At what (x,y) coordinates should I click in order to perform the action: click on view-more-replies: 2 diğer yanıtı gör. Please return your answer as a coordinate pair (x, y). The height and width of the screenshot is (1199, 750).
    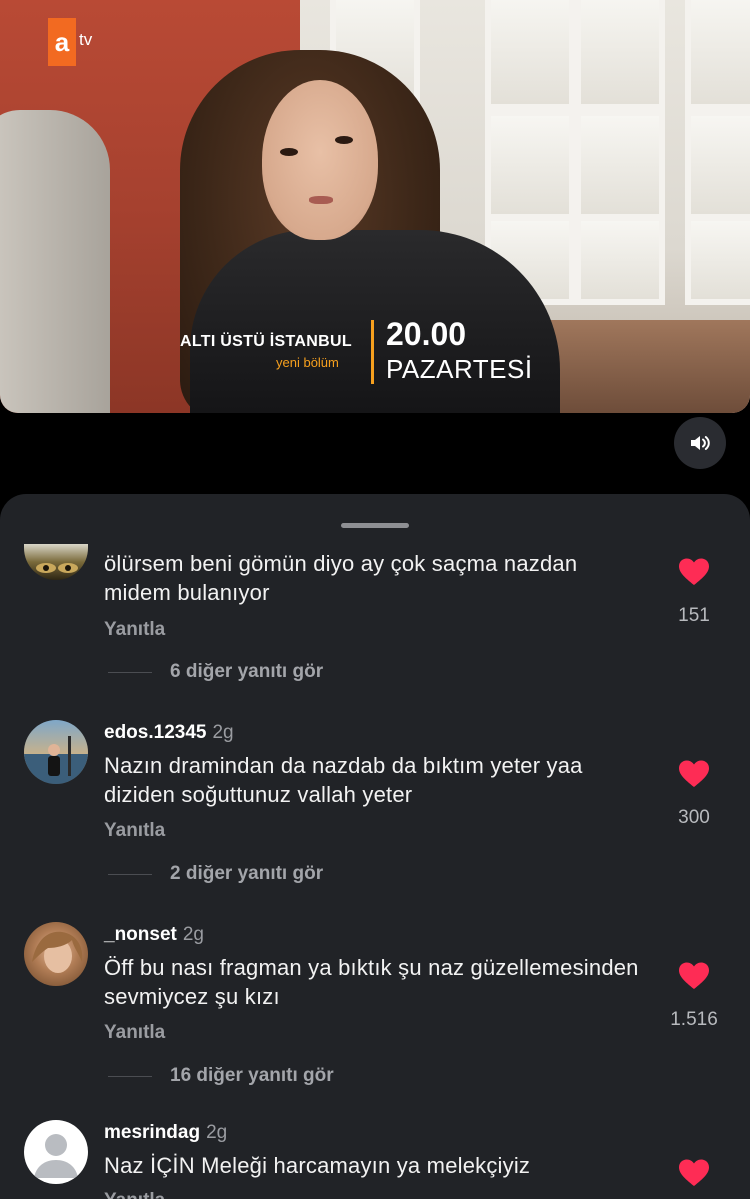
    Looking at the image, I should click on (246, 874).